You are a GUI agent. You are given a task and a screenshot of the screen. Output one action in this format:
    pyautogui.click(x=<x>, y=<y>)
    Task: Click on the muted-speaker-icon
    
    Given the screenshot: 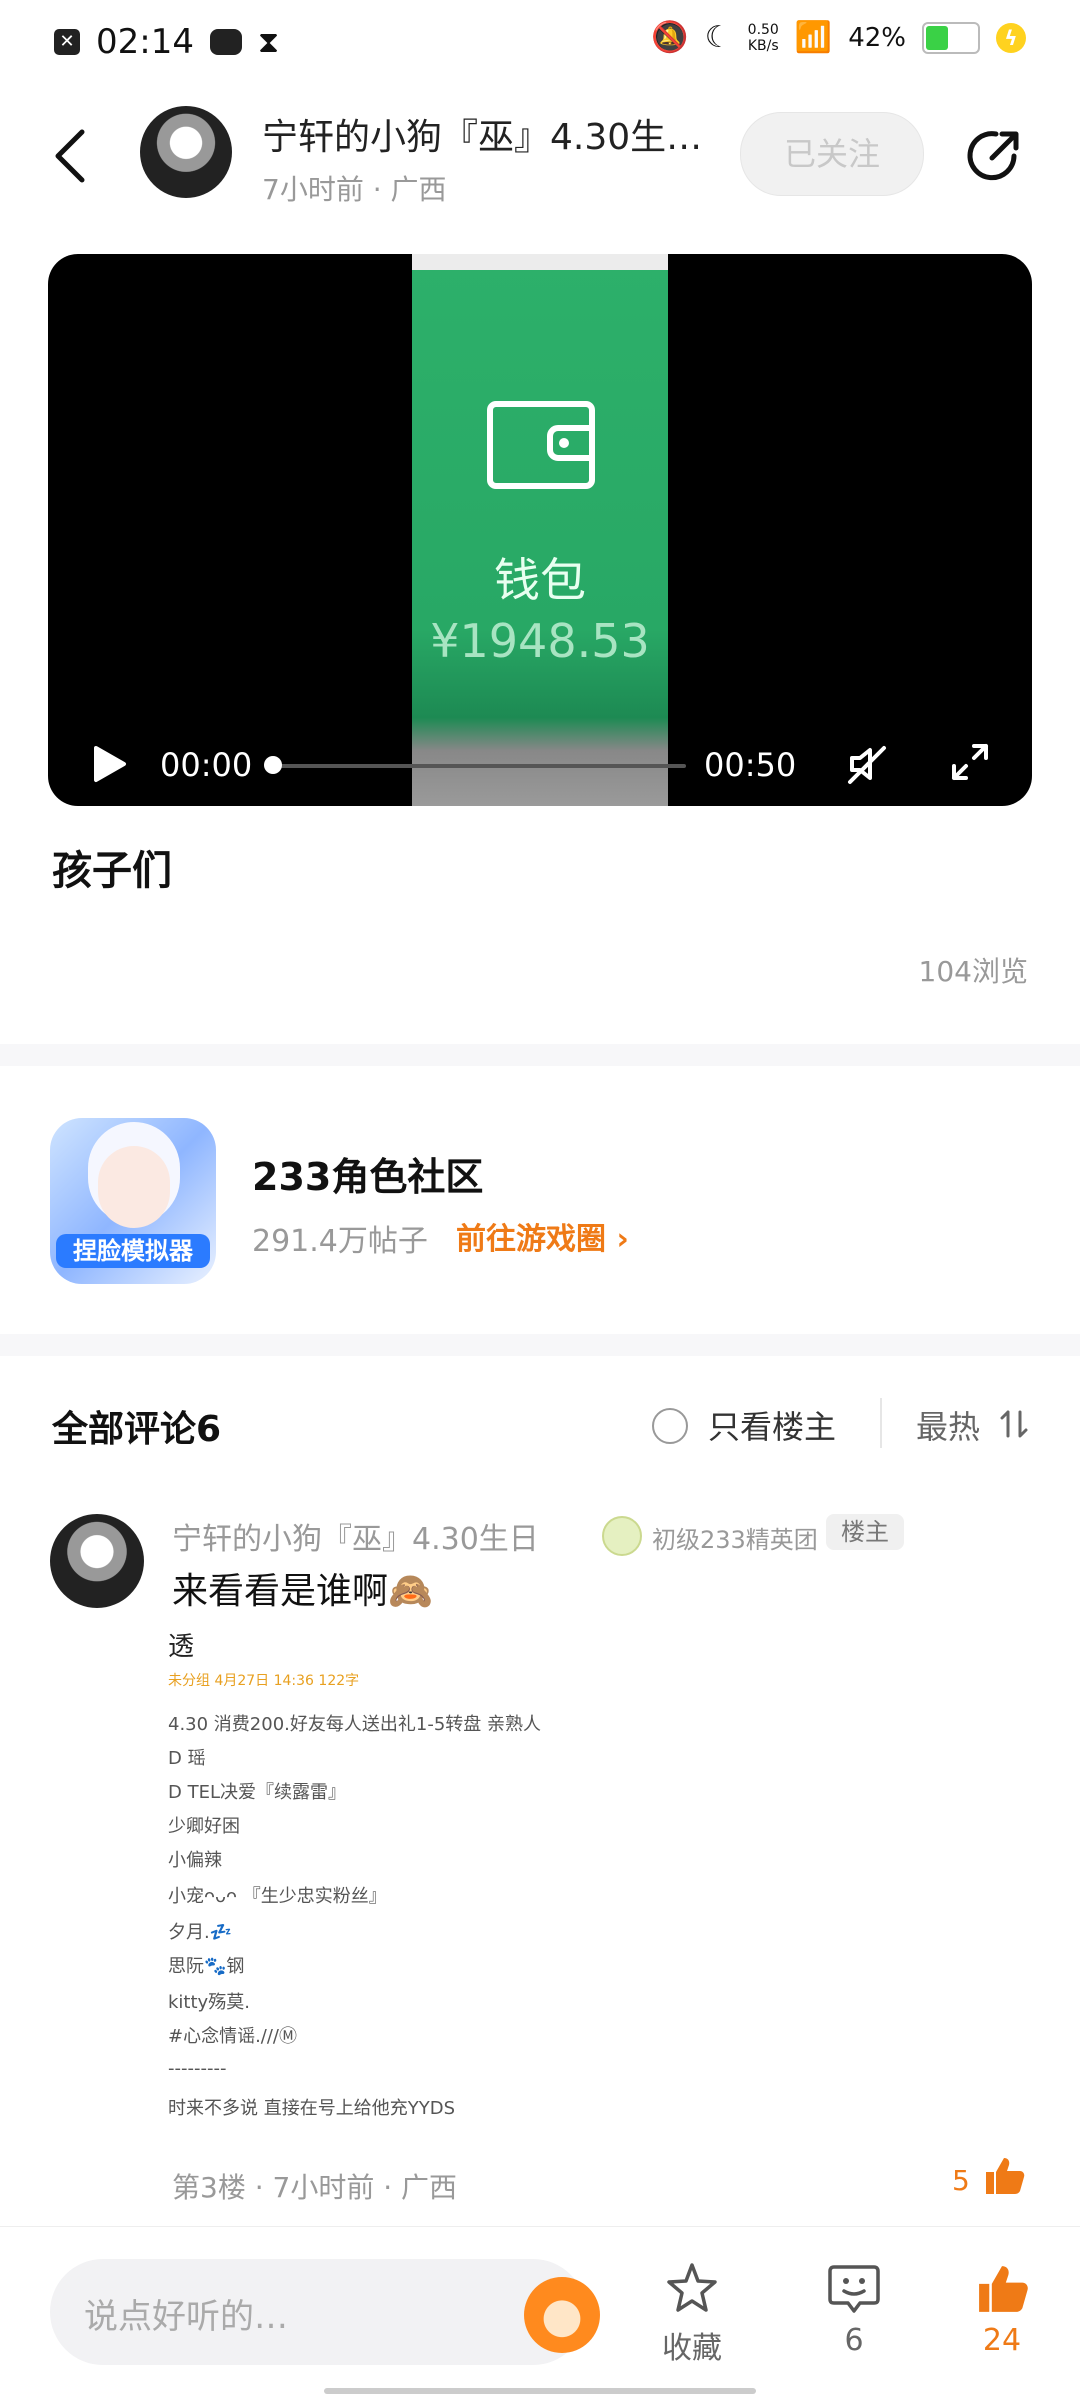 What is the action you would take?
    pyautogui.click(x=866, y=764)
    